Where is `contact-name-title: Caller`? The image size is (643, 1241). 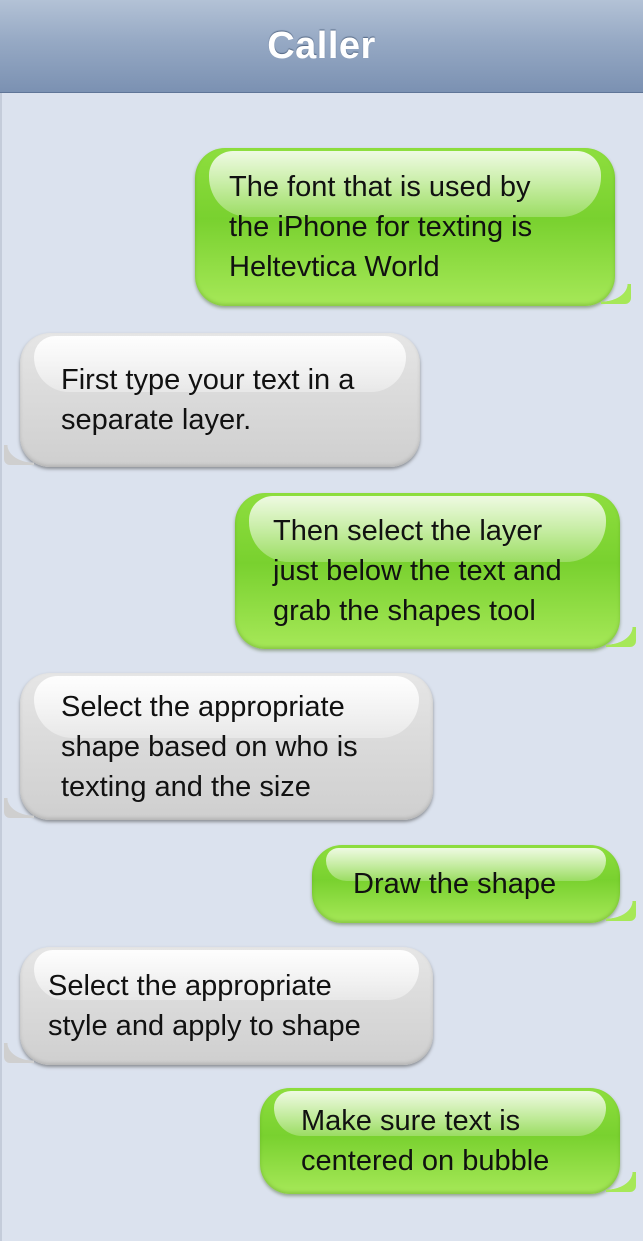
contact-name-title: Caller is located at coordinates (321, 45).